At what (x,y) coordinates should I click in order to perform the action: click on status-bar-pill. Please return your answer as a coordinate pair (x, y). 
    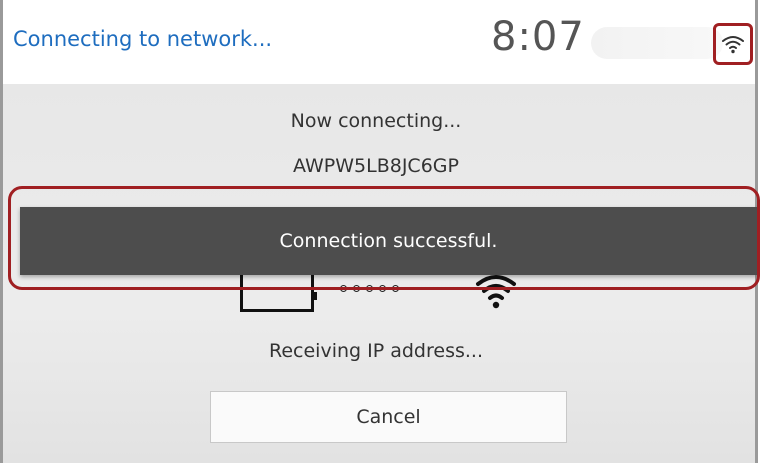
    Looking at the image, I should click on (657, 43).